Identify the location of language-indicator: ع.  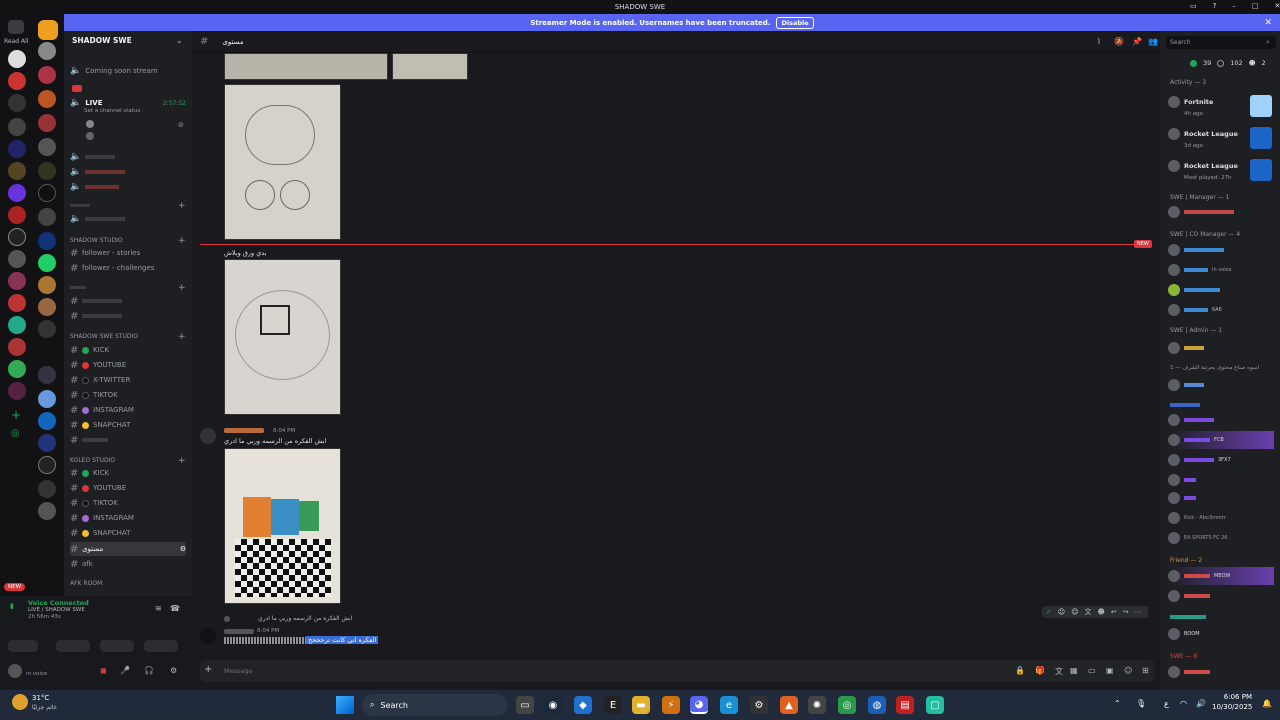
(1166, 703).